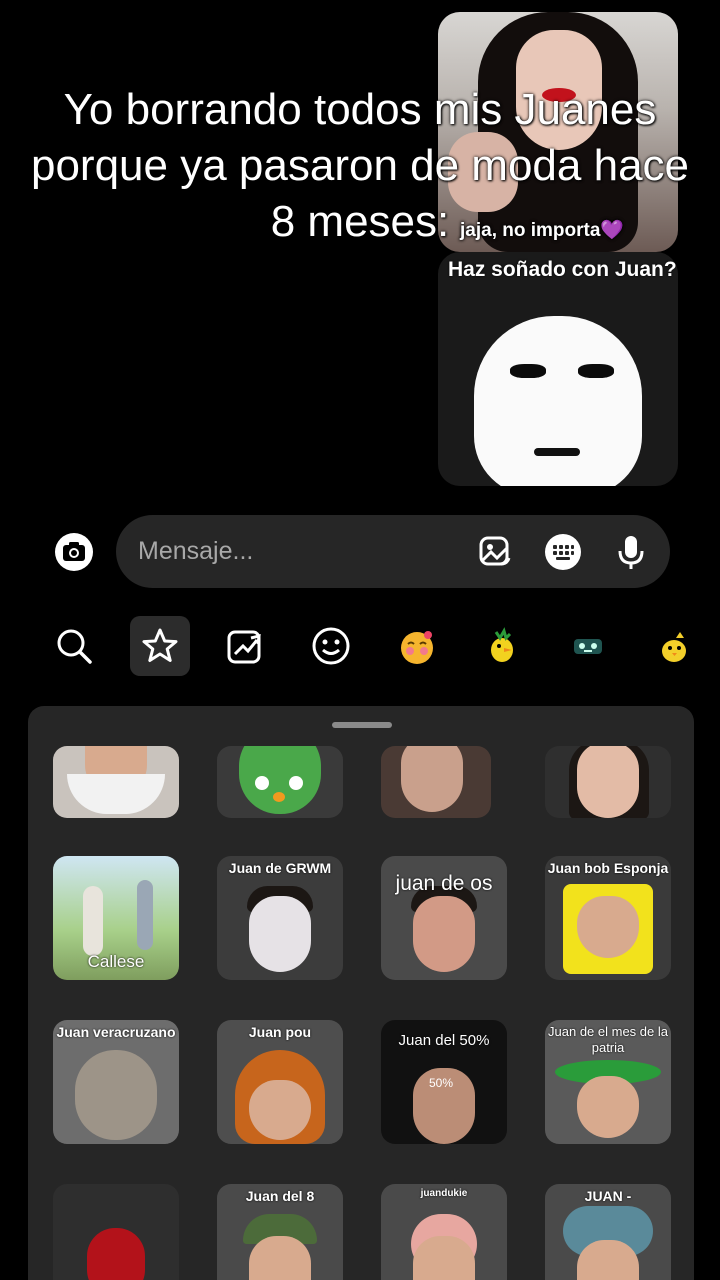 The width and height of the screenshot is (720, 1280). I want to click on sticker-item-50: 50% Juan del 50%, so click(444, 1082).